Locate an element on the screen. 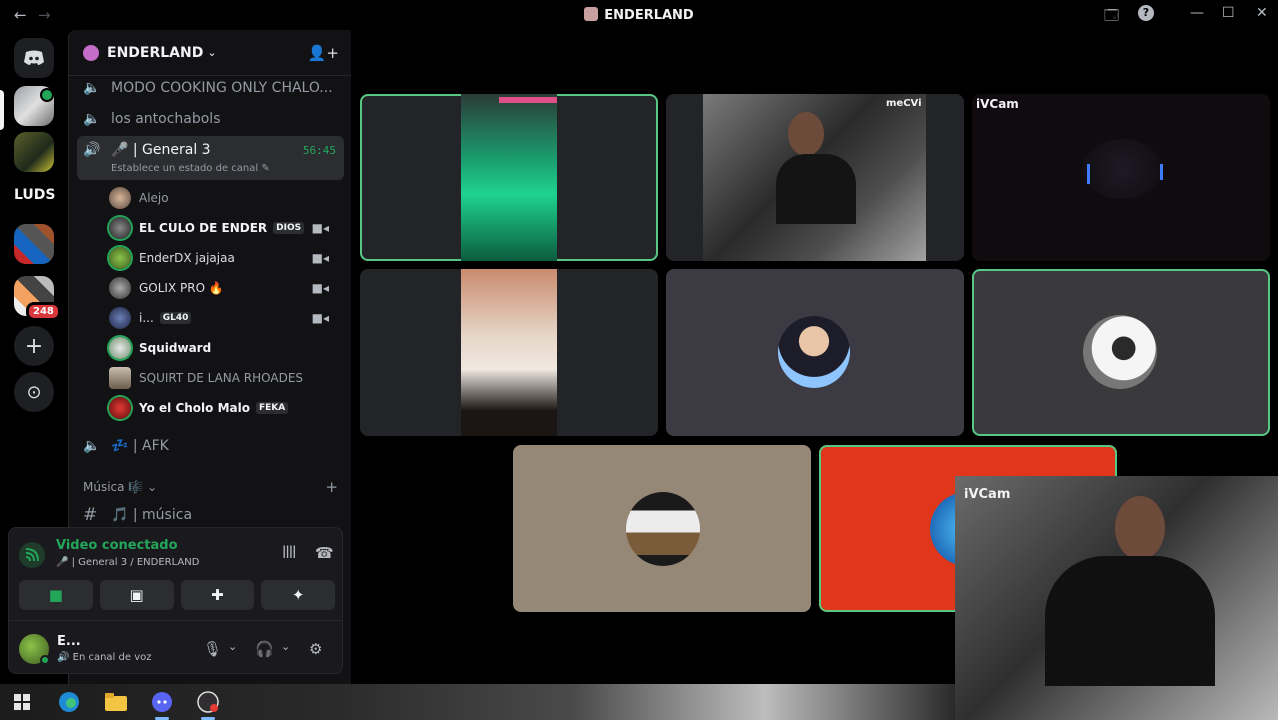  video-feed-detail is located at coordinates (528, 100).